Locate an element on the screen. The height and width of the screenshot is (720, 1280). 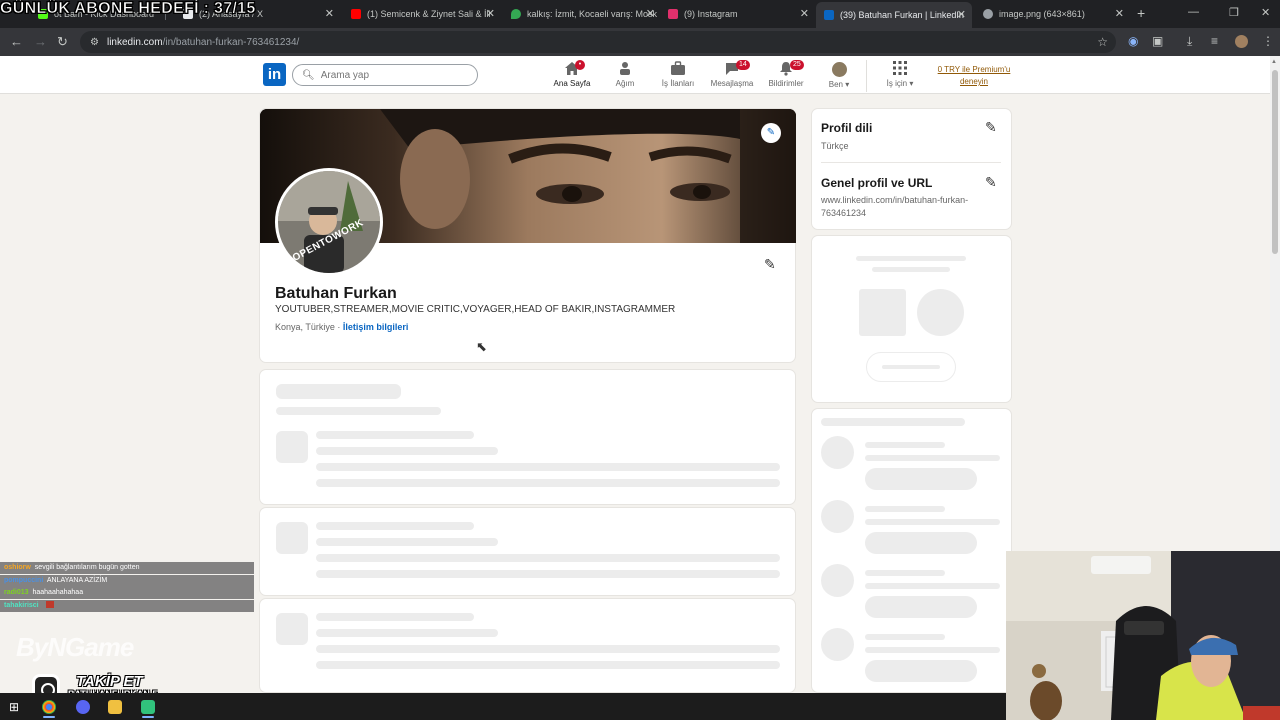
profile-location: Konya, Türkiye is located at coordinates (305, 327).